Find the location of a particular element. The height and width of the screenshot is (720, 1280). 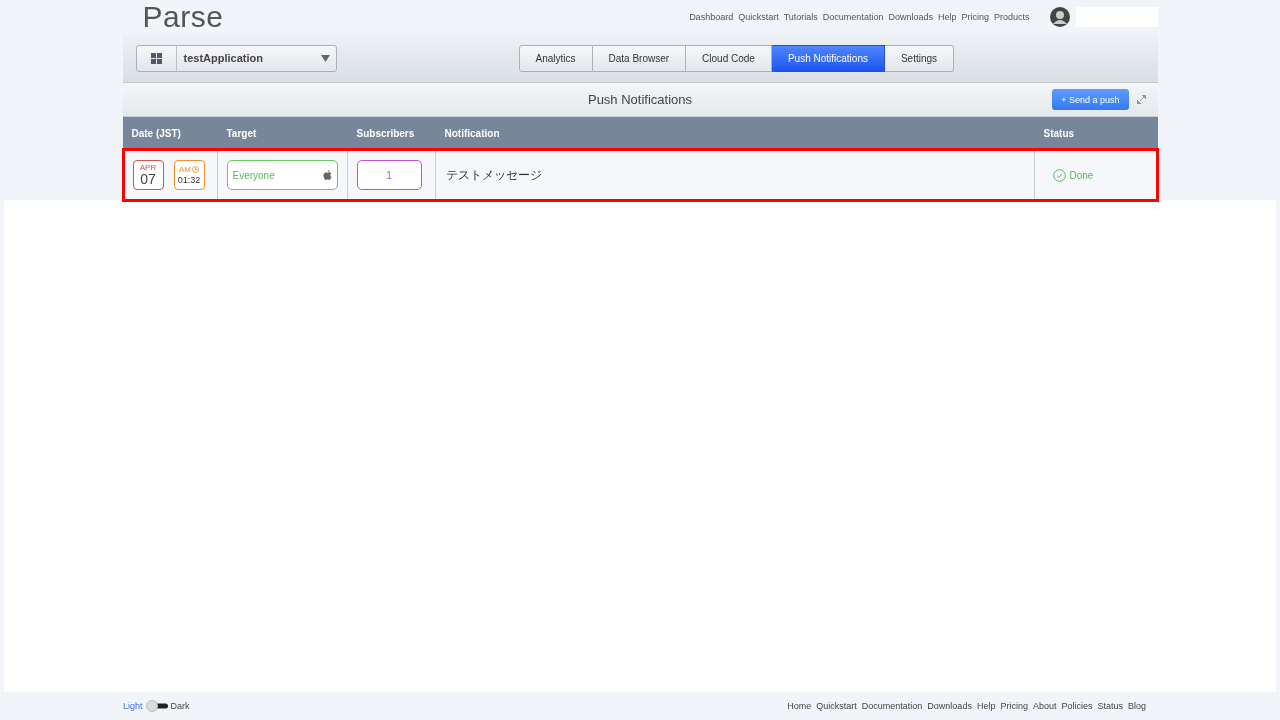

clock-icon is located at coordinates (195, 169).